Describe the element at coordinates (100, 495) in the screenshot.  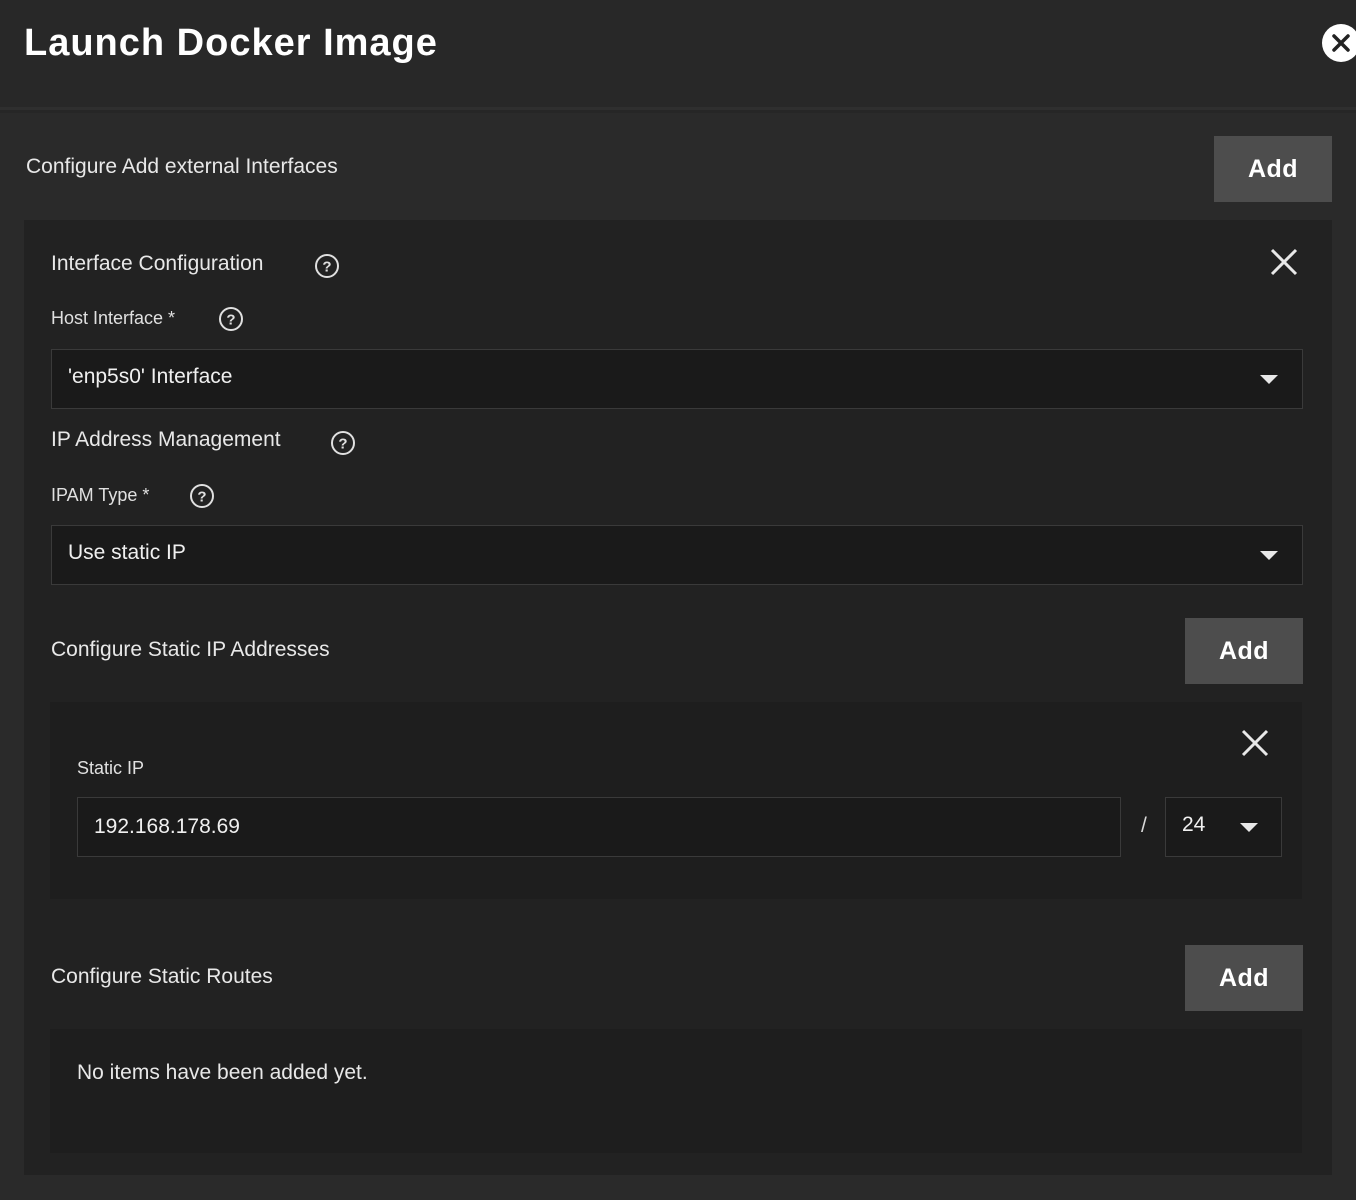
I see `ipam-type-label: IPAM Type *` at that location.